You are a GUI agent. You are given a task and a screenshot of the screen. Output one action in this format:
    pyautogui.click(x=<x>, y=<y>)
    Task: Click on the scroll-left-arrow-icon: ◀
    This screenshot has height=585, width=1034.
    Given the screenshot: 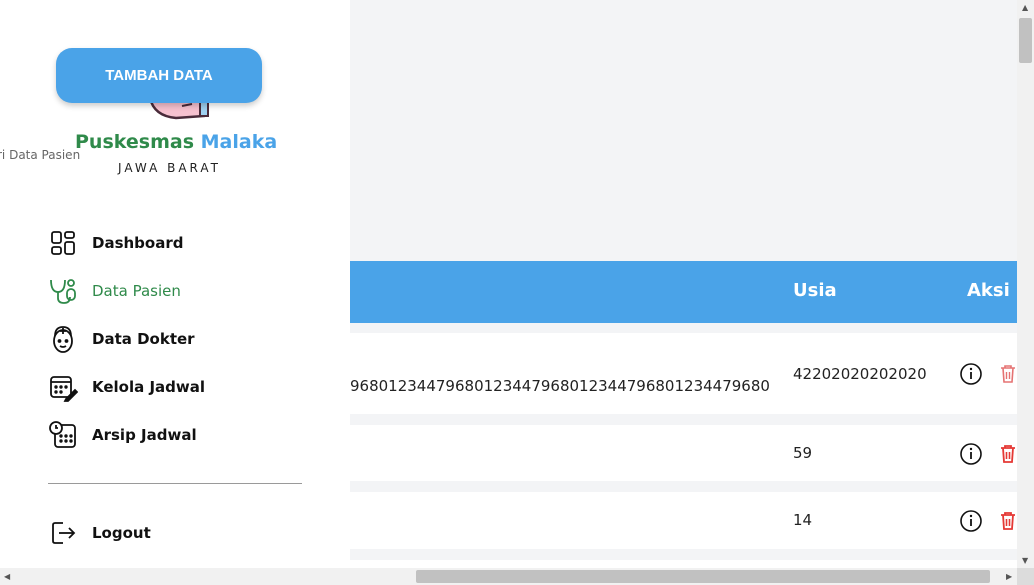 What is the action you would take?
    pyautogui.click(x=7, y=576)
    